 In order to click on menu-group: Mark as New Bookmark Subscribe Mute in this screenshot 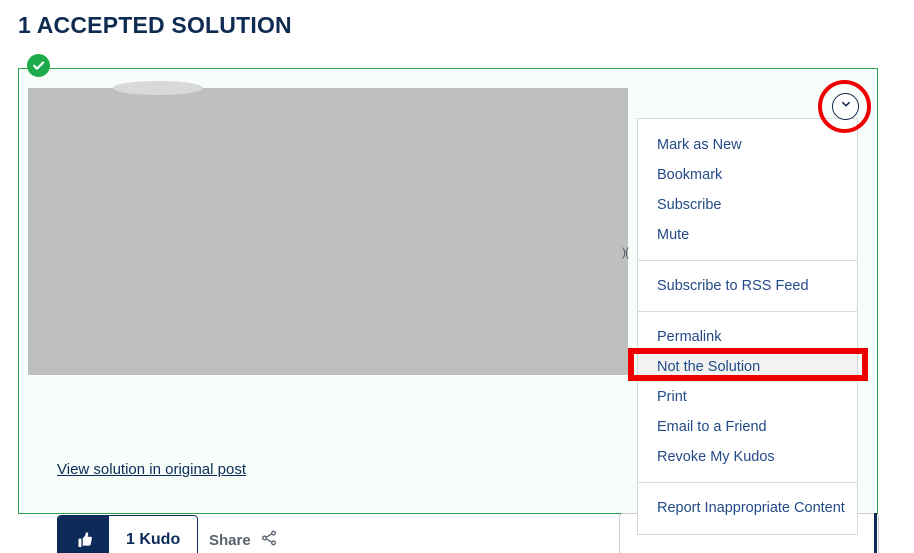, I will do `click(747, 190)`.